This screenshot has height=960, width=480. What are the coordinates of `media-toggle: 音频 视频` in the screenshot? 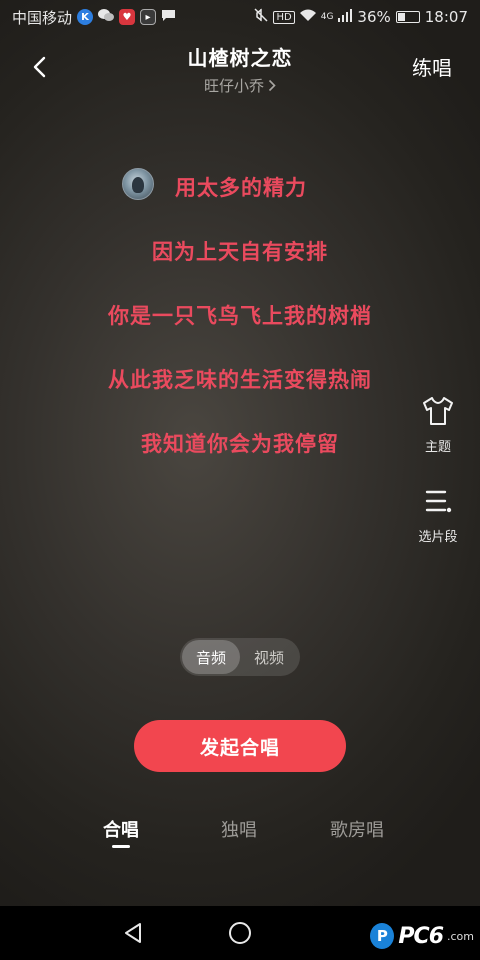 It's located at (240, 657).